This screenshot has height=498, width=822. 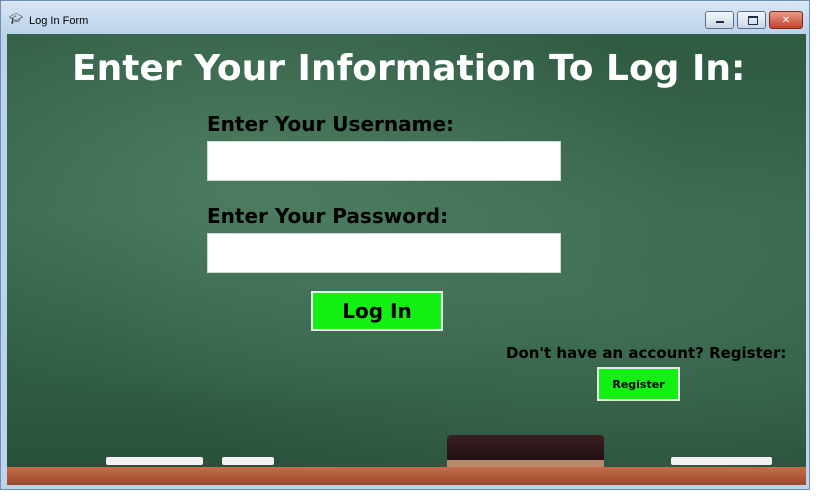 What do you see at coordinates (377, 311) in the screenshot?
I see `login-button: Log In` at bounding box center [377, 311].